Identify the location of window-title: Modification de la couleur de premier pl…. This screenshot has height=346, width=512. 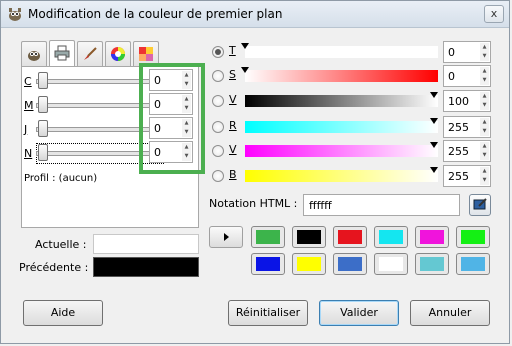
(155, 14).